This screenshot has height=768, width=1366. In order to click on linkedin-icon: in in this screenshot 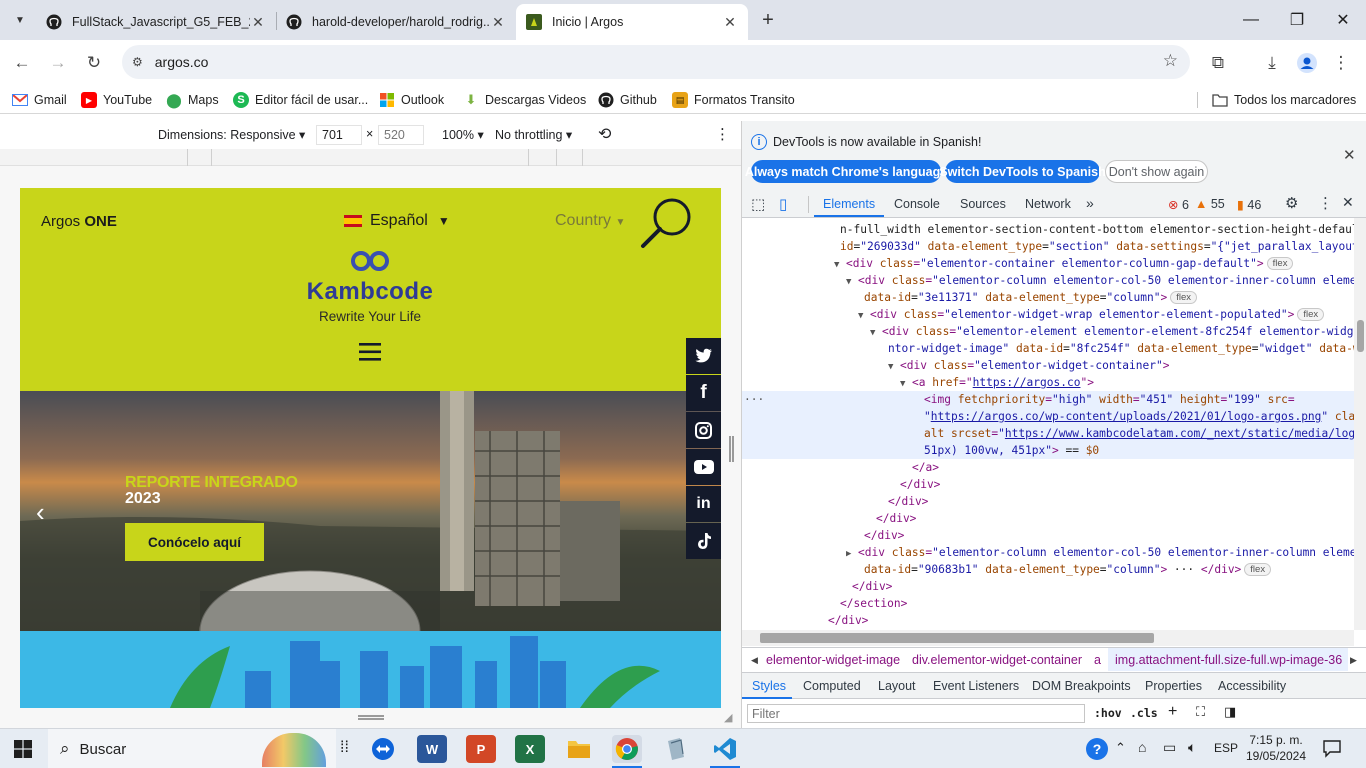, I will do `click(703, 504)`.